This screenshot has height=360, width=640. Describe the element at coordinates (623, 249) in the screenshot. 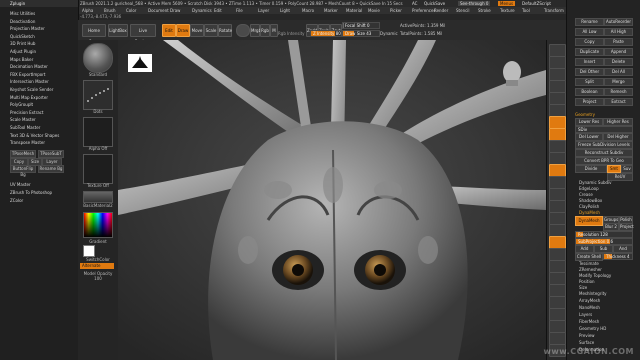

I see `and-button: And` at that location.